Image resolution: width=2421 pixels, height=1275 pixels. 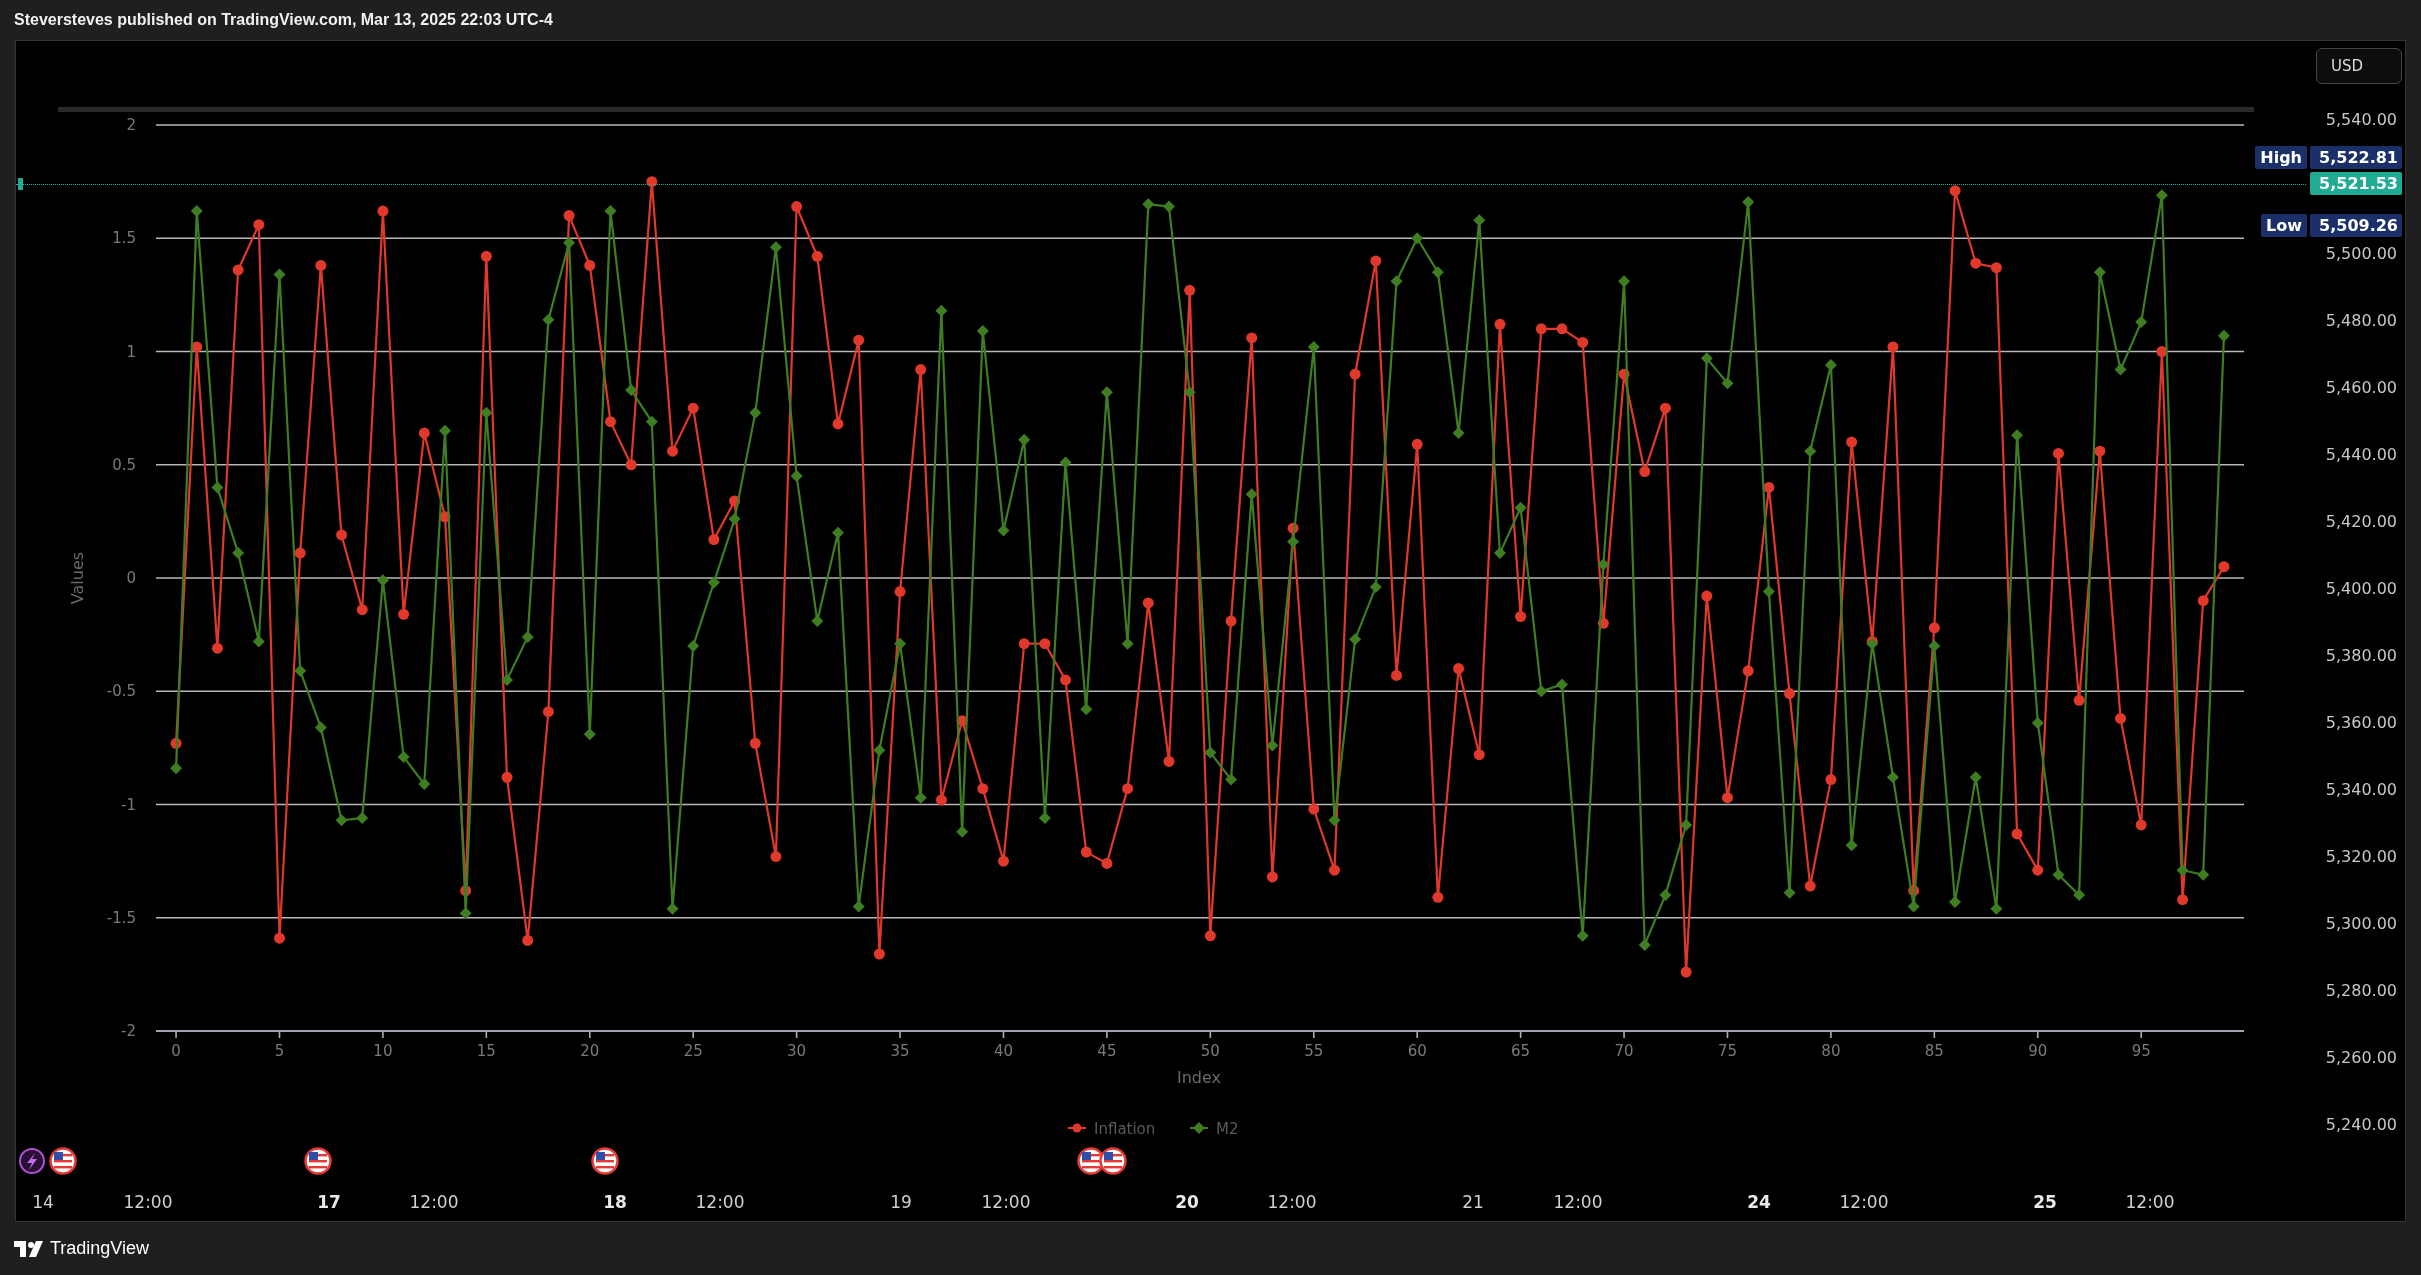 I want to click on time-label: 25, so click(x=2045, y=1202).